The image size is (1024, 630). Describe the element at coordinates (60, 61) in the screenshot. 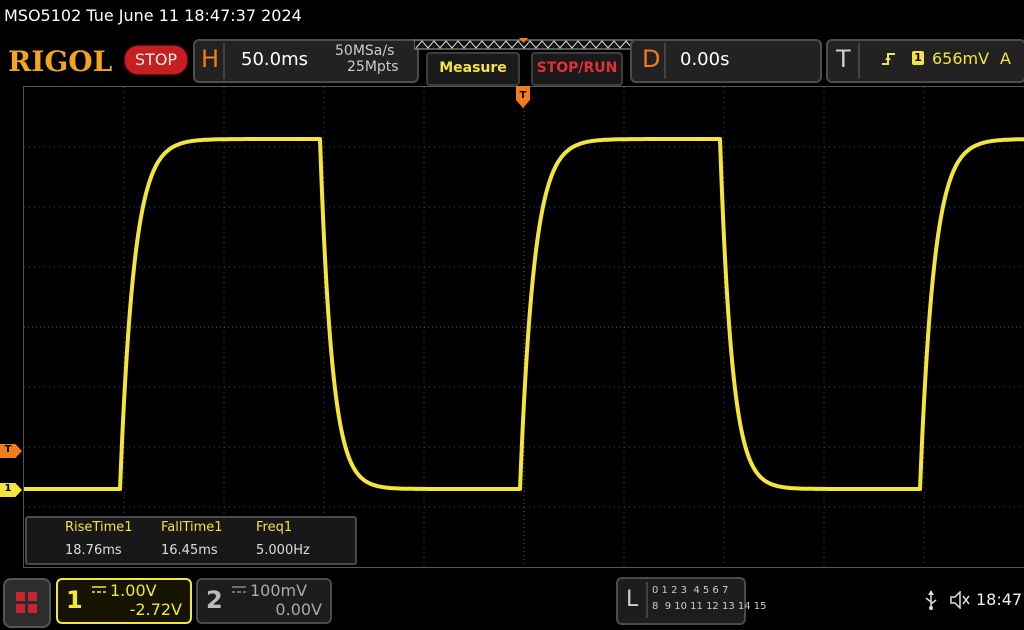

I see `rigol-logo: RIGOL` at that location.